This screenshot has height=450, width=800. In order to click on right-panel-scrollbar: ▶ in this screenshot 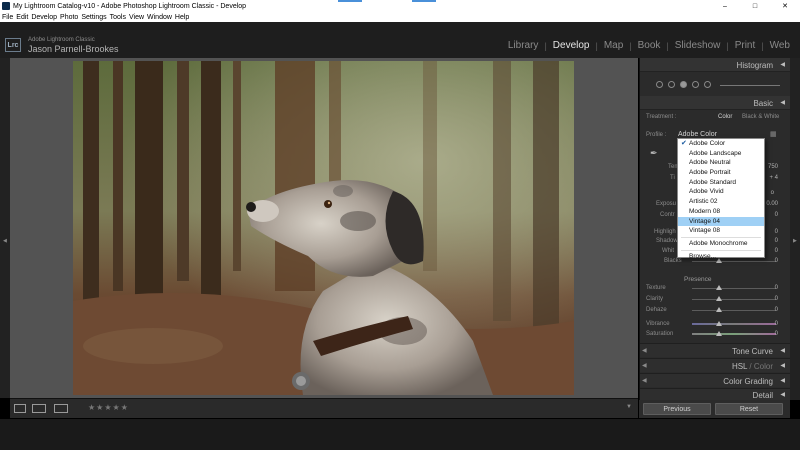, I will do `click(795, 229)`.